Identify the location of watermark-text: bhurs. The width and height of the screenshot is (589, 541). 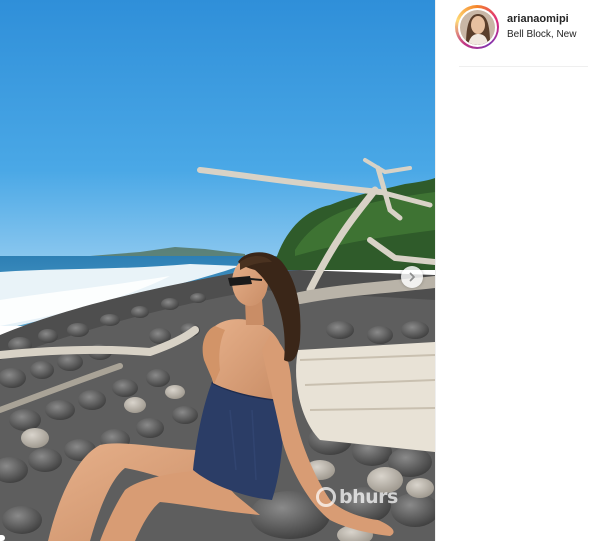
(368, 497).